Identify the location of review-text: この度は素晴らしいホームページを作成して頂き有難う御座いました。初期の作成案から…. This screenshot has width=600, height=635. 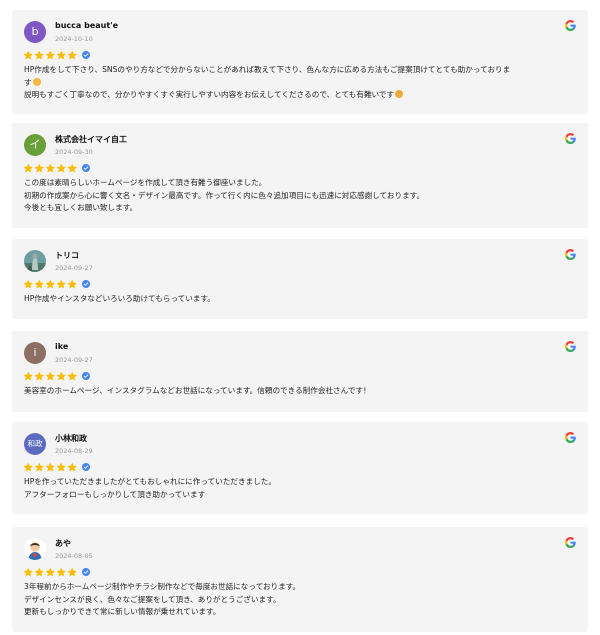
(300, 196).